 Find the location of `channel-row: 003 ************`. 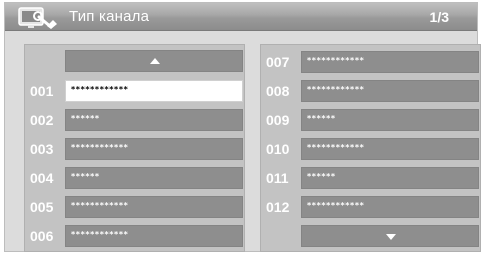

channel-row: 003 ************ is located at coordinates (134, 149).